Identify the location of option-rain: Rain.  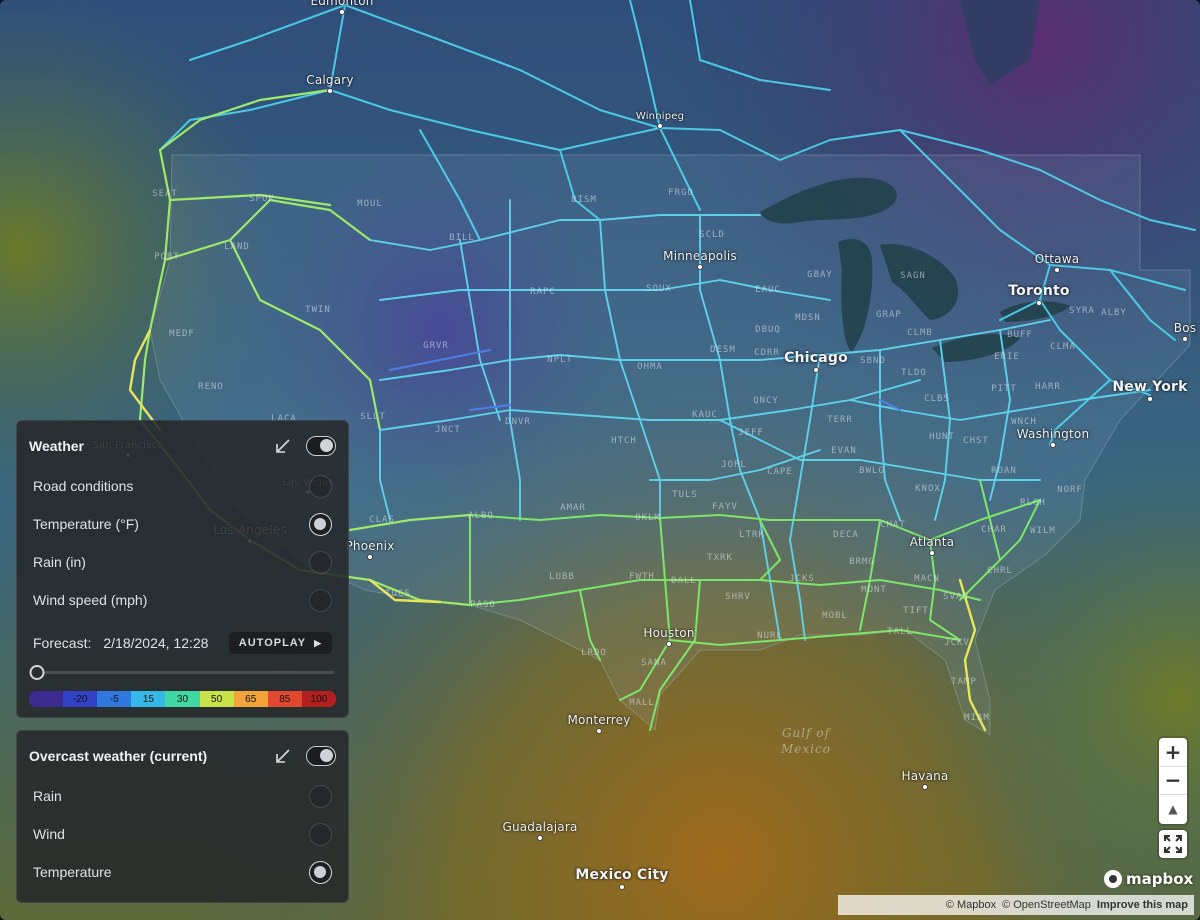
(182, 796).